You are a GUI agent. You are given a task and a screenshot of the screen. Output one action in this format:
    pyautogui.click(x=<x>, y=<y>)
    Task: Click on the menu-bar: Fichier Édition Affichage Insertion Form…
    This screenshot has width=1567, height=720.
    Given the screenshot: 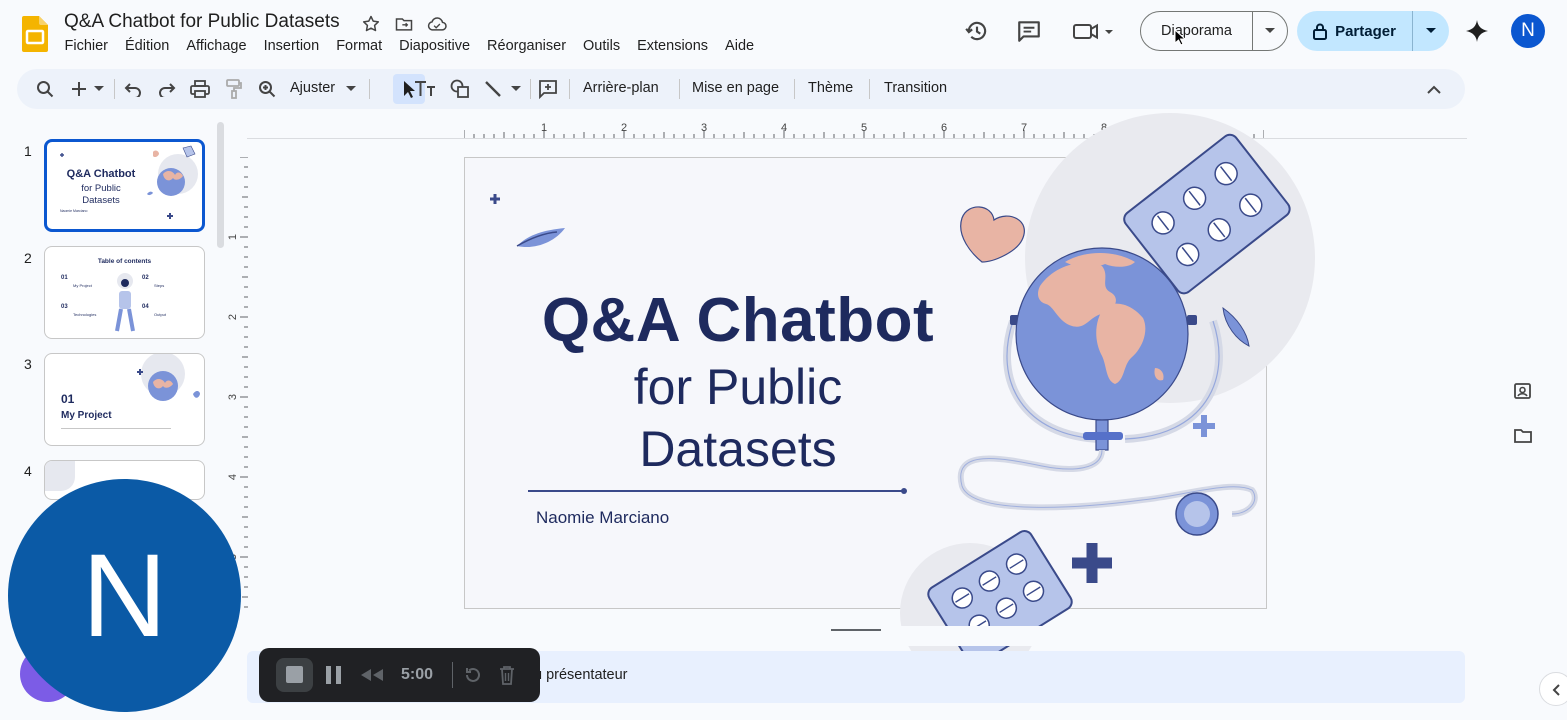 What is the action you would take?
    pyautogui.click(x=409, y=48)
    